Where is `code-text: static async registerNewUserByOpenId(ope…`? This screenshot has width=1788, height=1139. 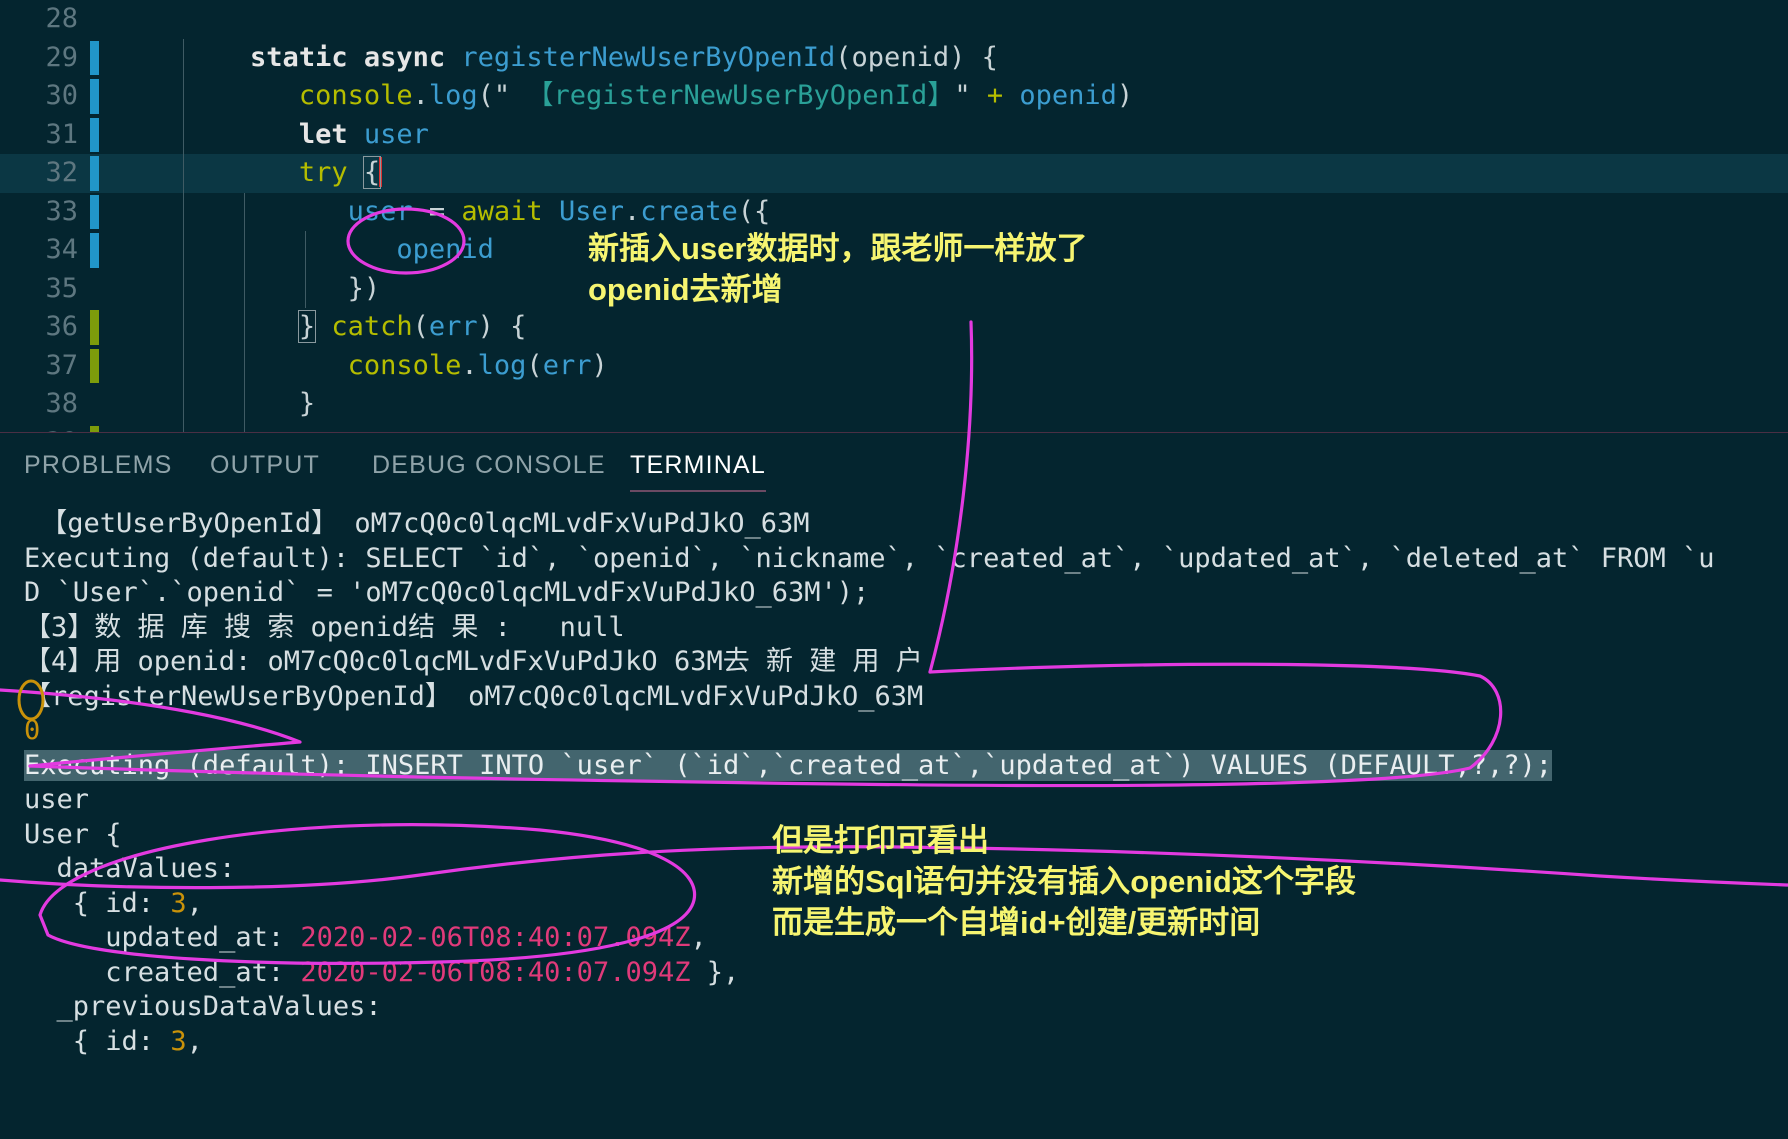
code-text: static async registerNewUserByOpenId(ope… is located at coordinates (624, 57).